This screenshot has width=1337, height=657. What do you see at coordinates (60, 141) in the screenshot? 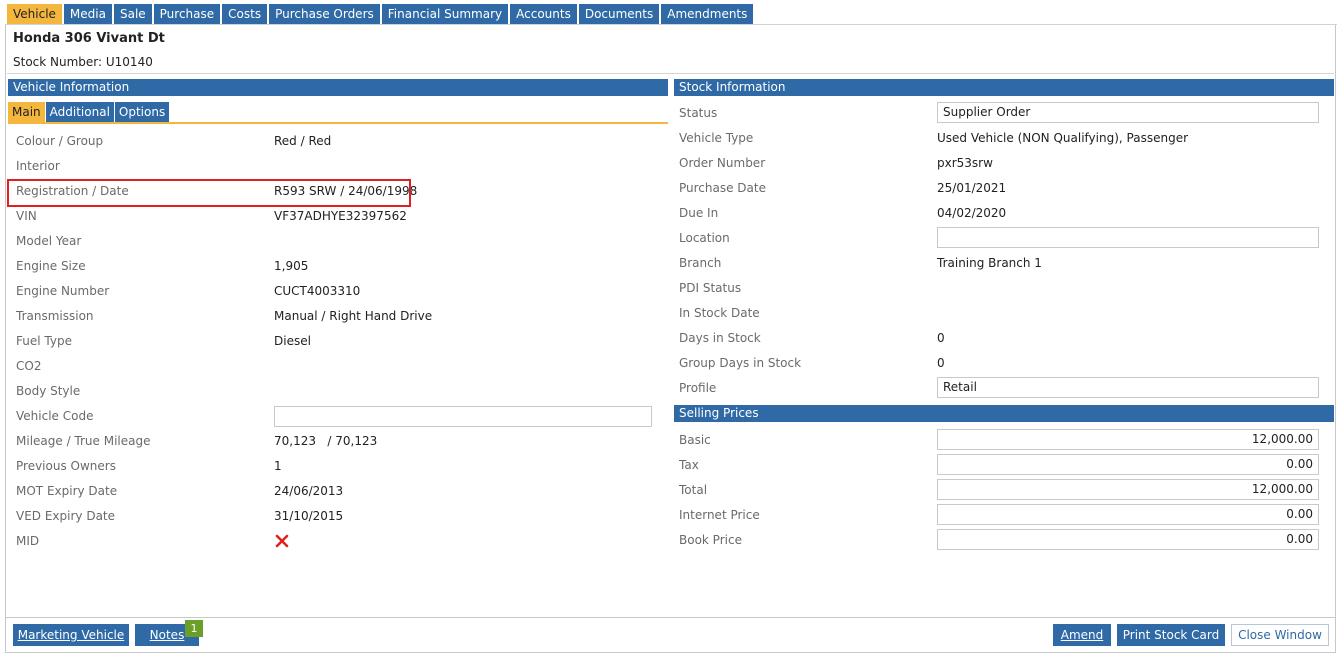
I see `colour-group-label: Colour / Group` at bounding box center [60, 141].